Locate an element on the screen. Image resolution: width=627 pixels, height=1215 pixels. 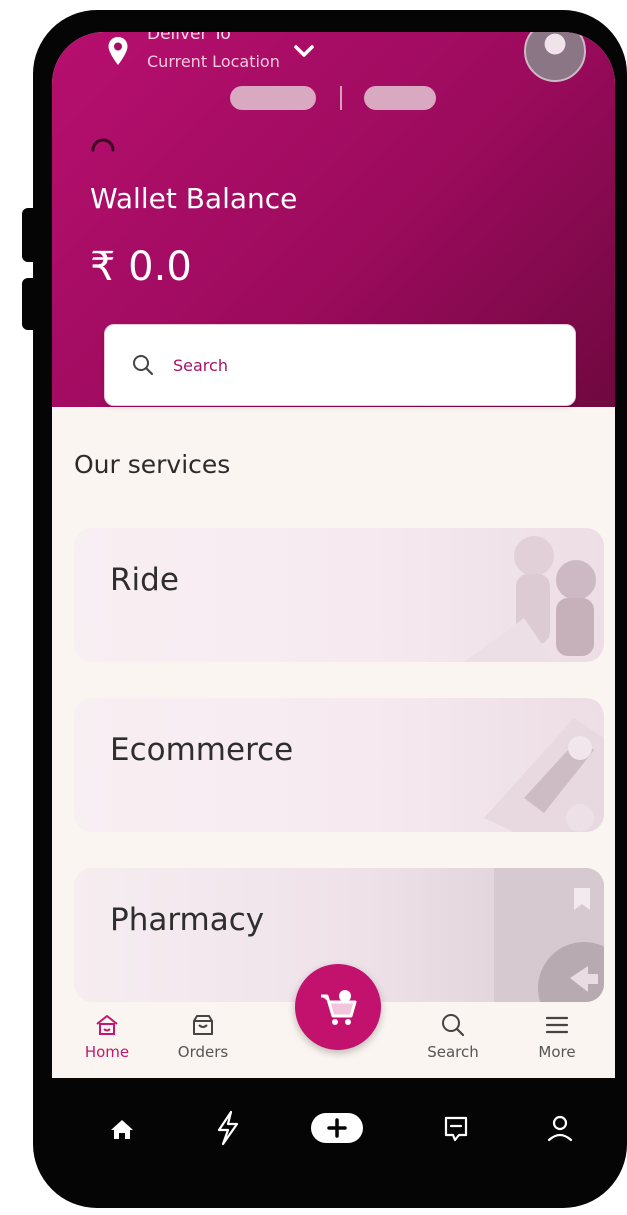
wallet-loading-icon is located at coordinates (103, 145).